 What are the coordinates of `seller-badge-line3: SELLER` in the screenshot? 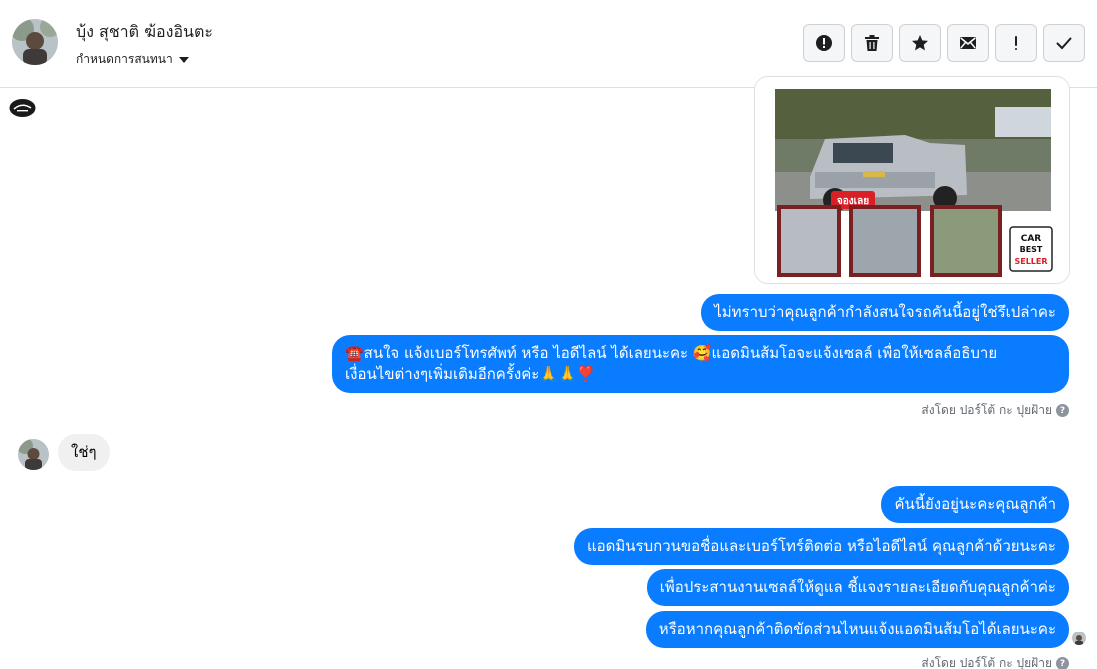 It's located at (1030, 261).